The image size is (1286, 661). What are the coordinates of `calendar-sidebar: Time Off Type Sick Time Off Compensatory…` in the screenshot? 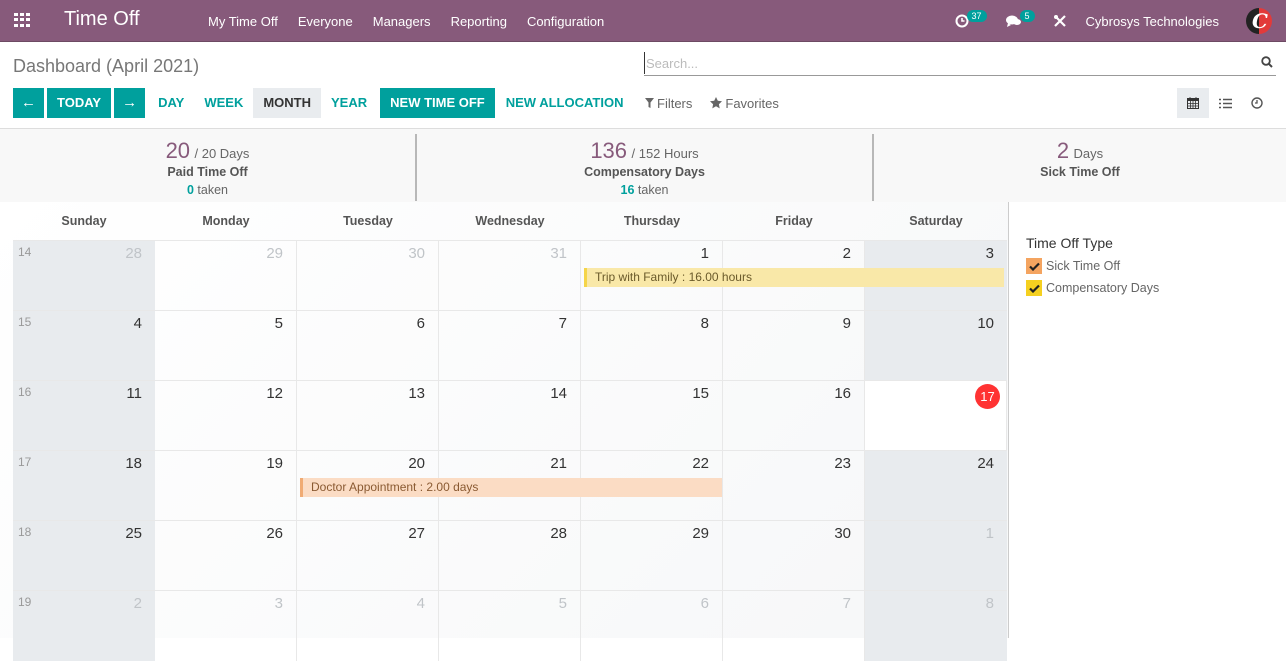 It's located at (1147, 420).